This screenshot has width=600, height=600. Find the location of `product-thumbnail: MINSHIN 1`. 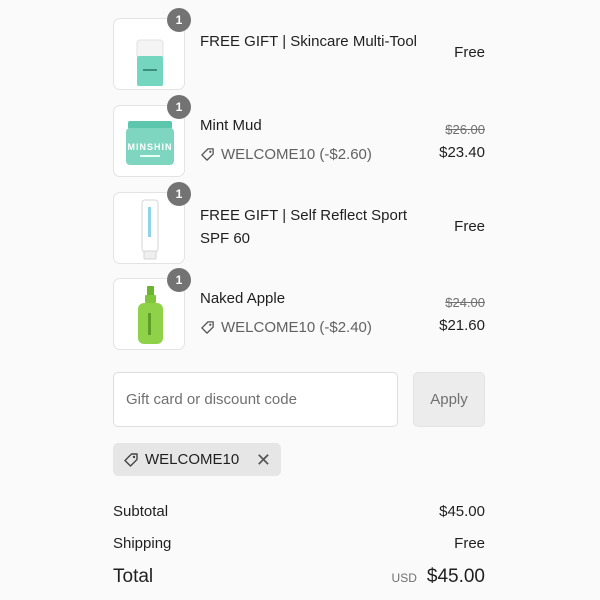

product-thumbnail: MINSHIN 1 is located at coordinates (152, 136).